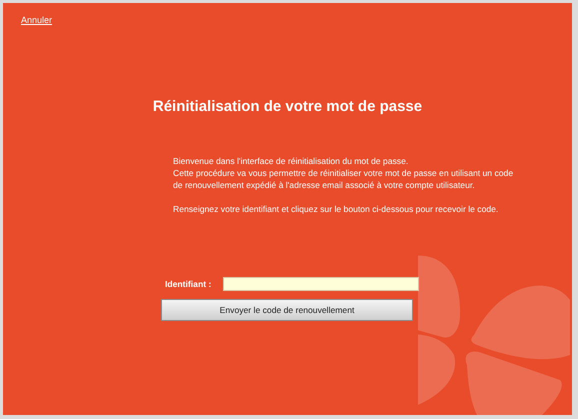 This screenshot has height=419, width=578. Describe the element at coordinates (321, 284) in the screenshot. I see `identifier-field` at that location.